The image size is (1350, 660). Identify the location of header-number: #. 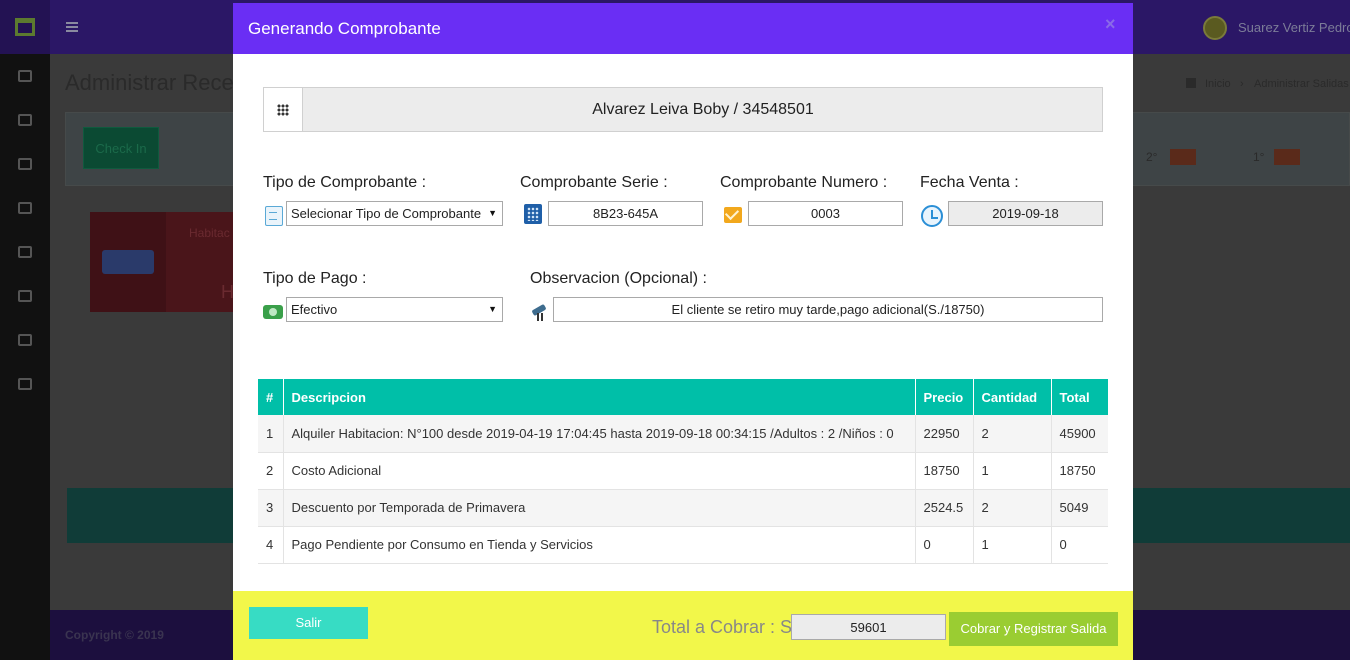
(271, 397).